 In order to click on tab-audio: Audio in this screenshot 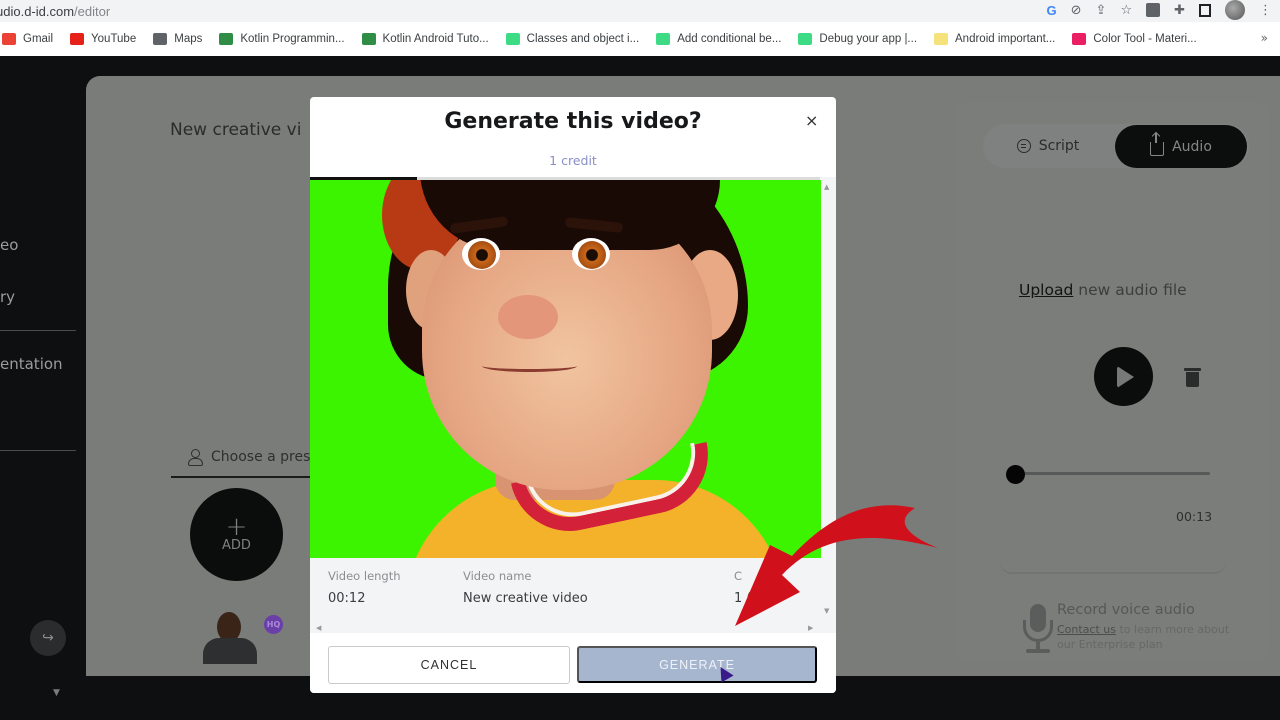, I will do `click(1181, 146)`.